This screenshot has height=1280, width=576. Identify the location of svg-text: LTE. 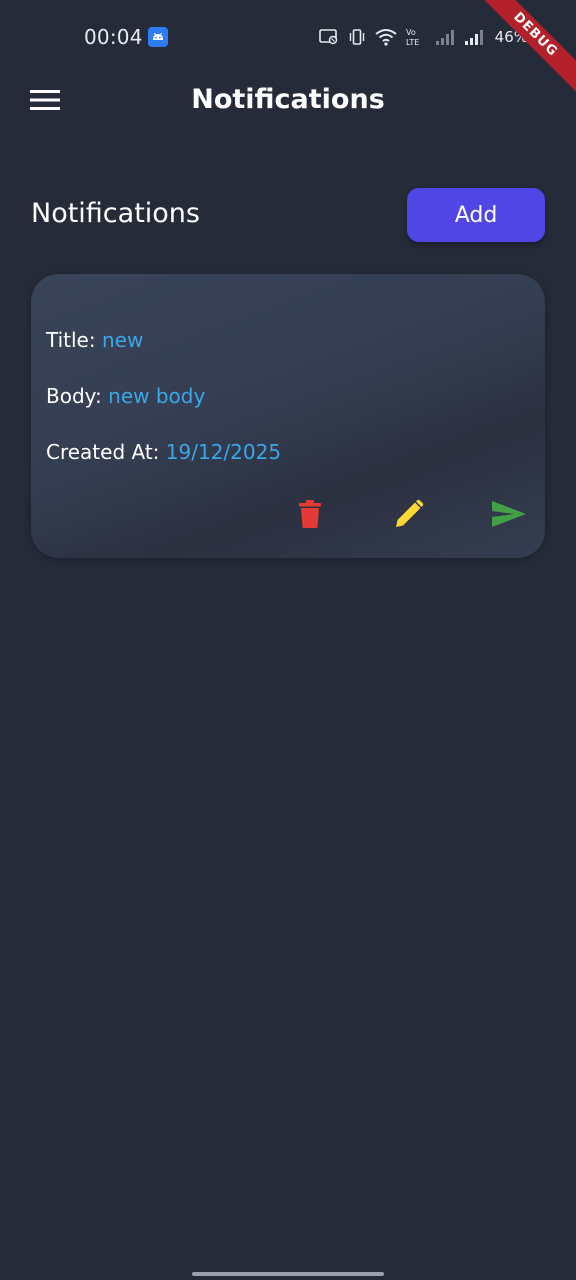
(412, 42).